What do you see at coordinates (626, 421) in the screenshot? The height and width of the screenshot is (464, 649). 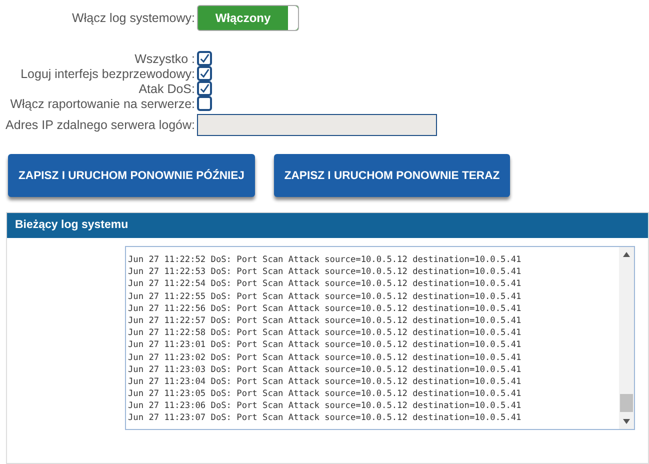 I see `scroll-down-icon` at bounding box center [626, 421].